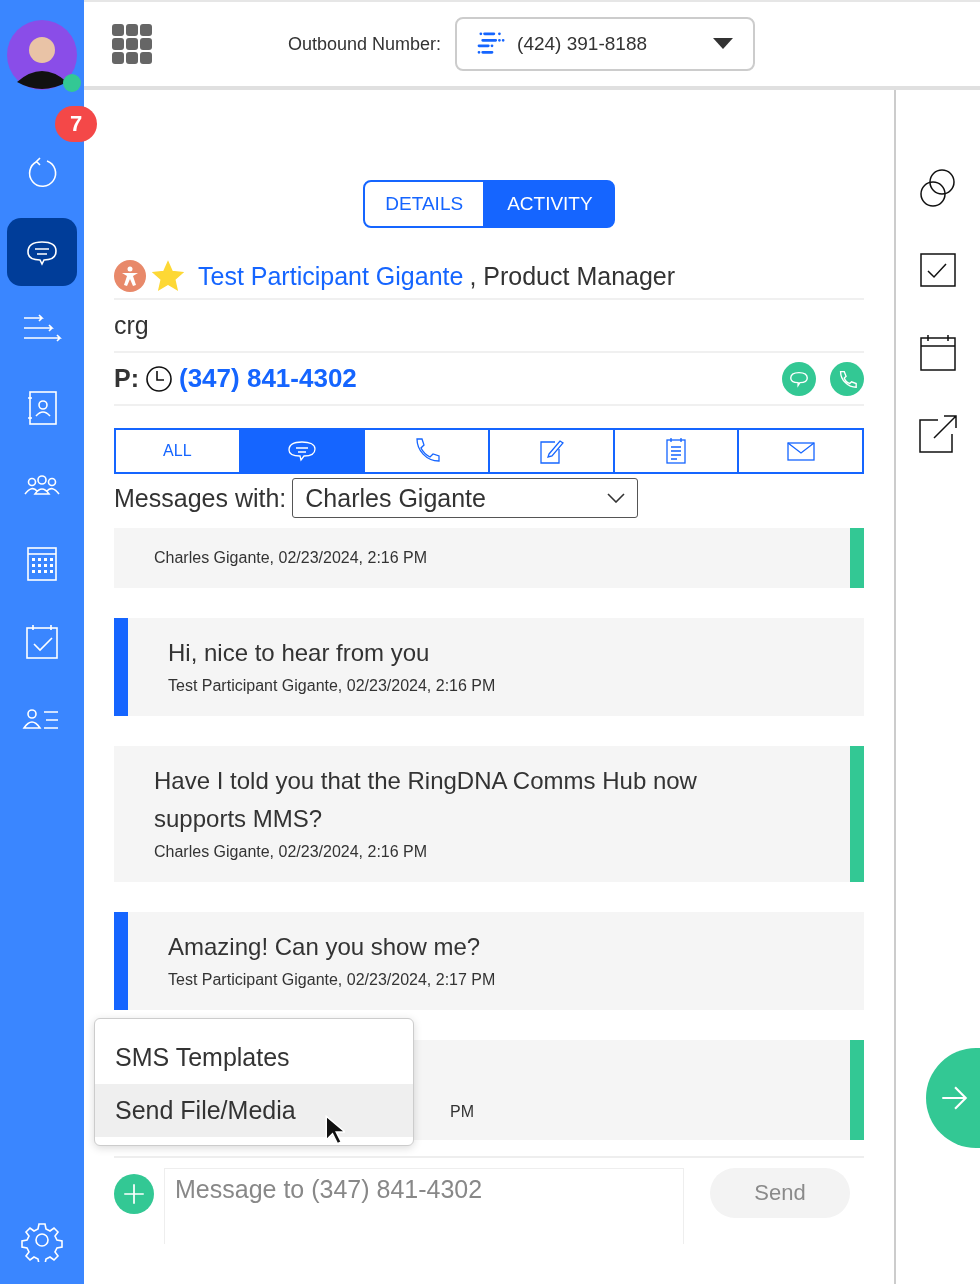  I want to click on plus-icon, so click(134, 1194).